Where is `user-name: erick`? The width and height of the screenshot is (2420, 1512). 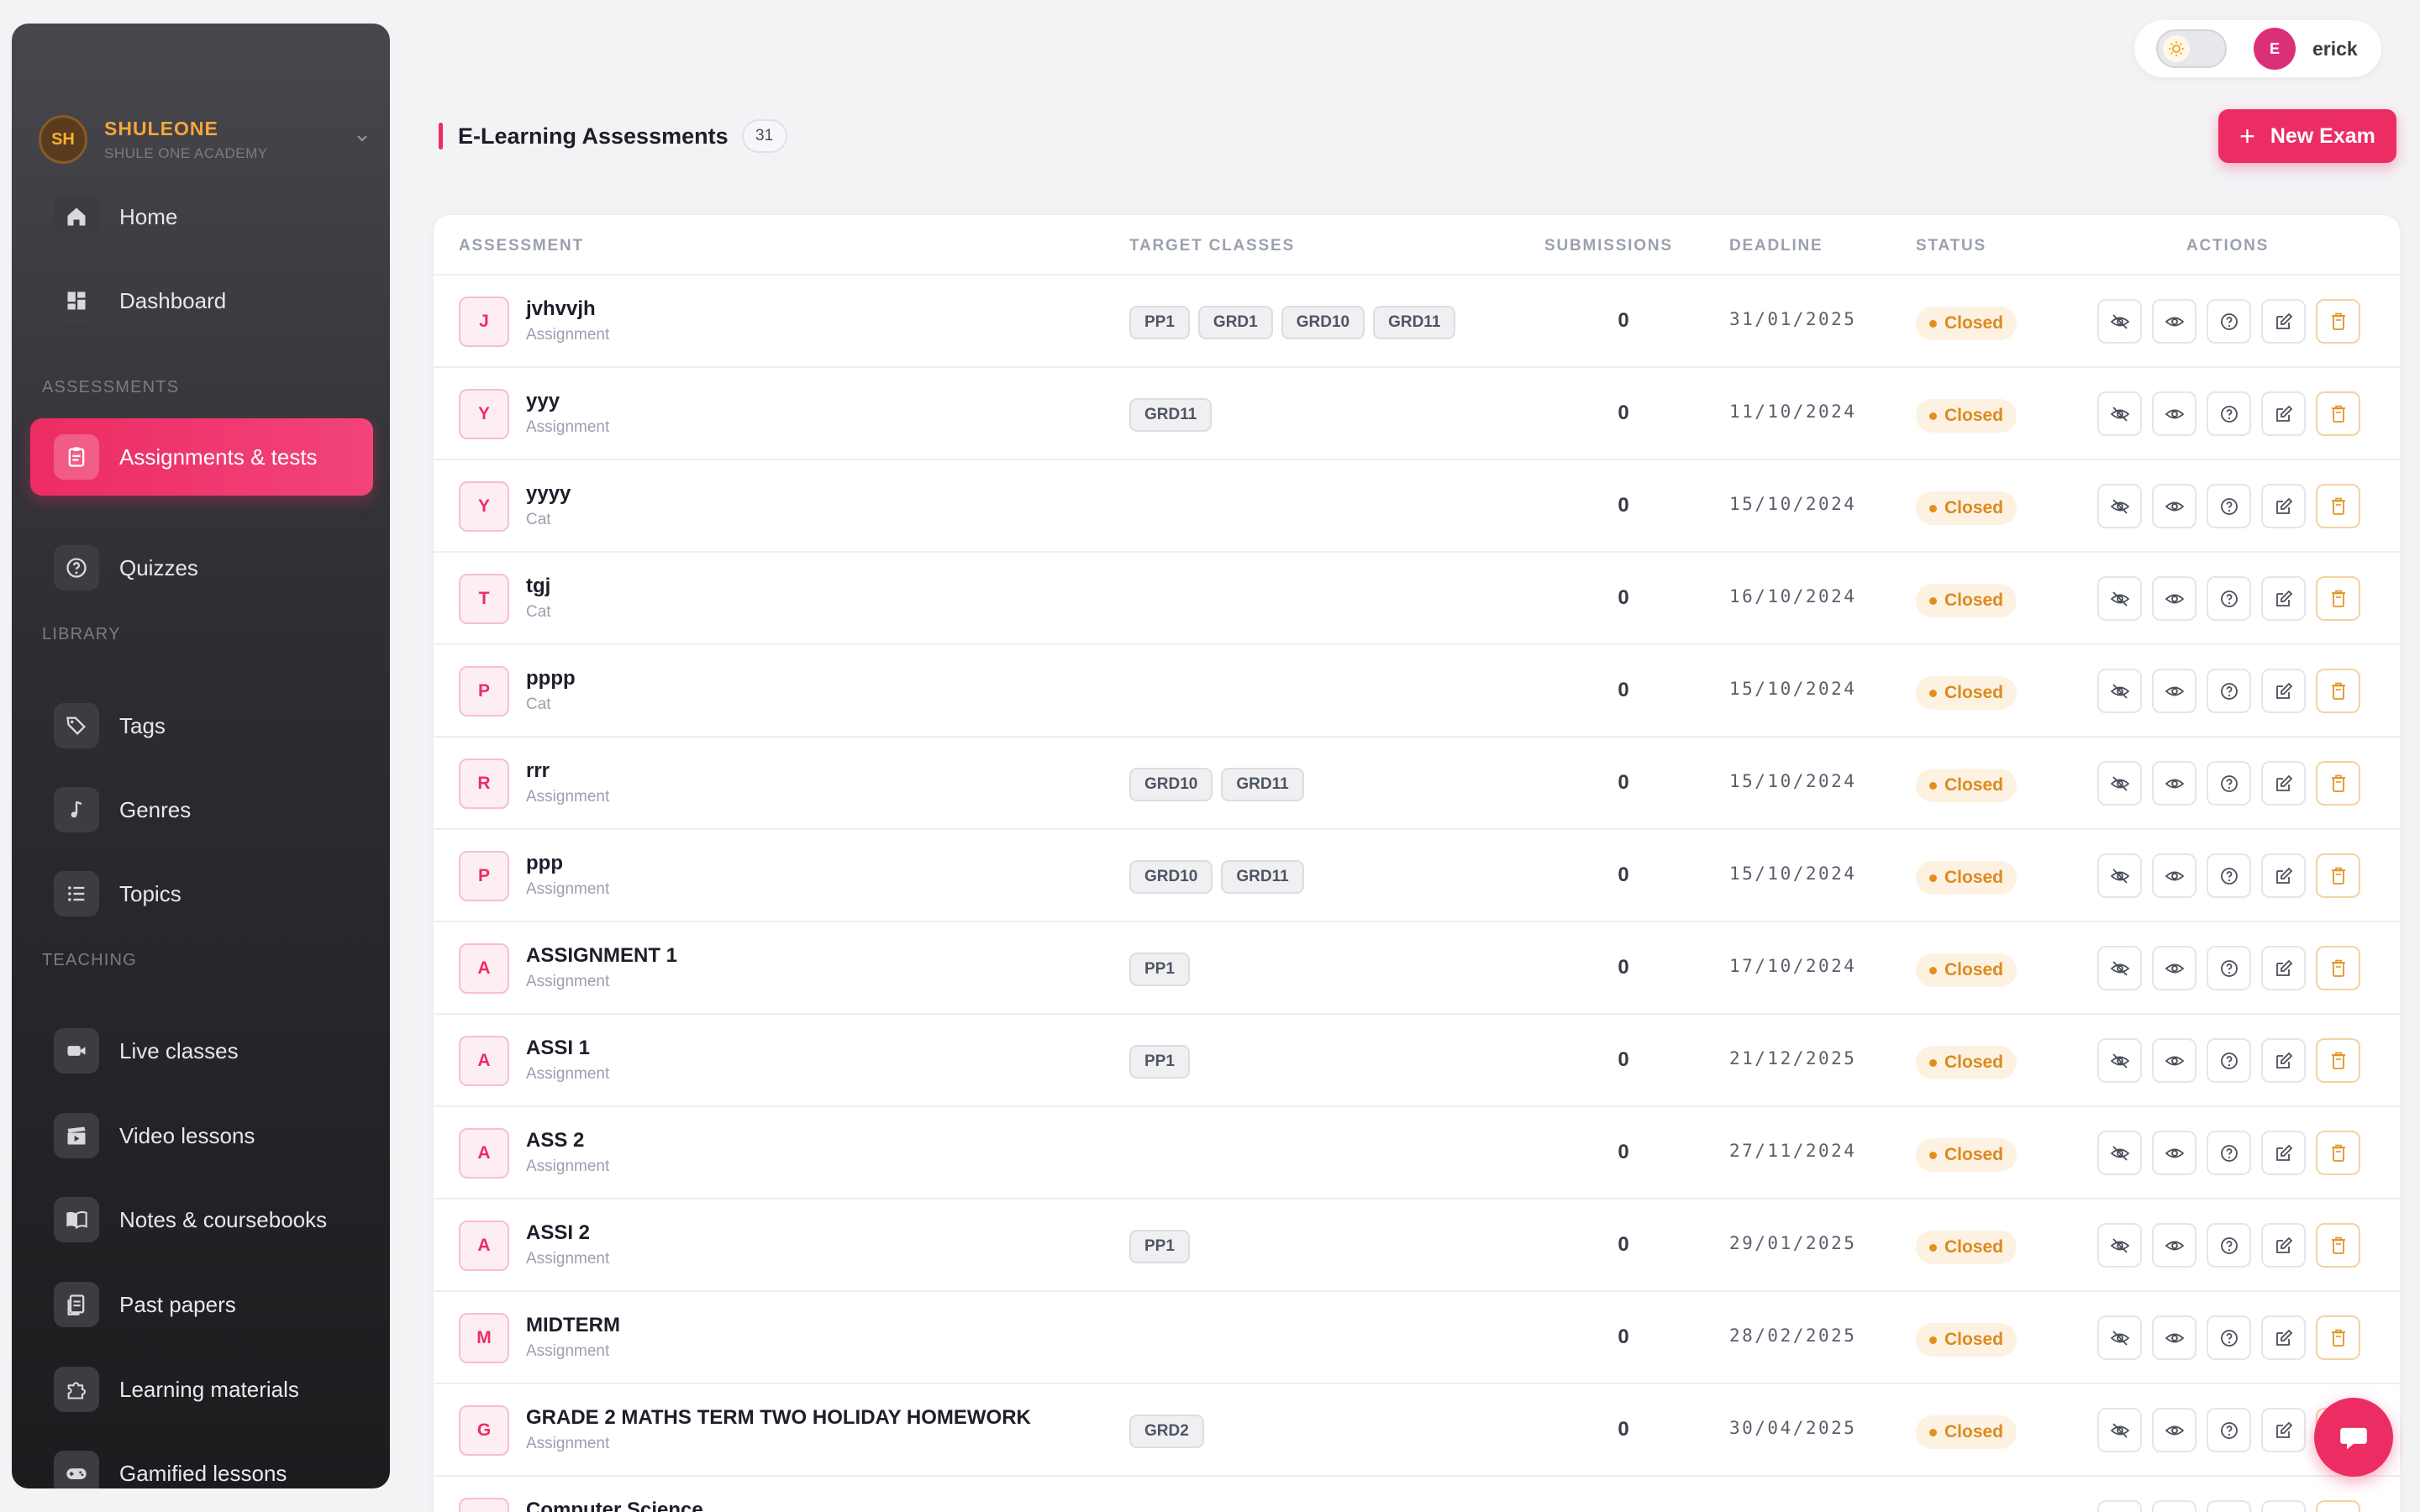 user-name: erick is located at coordinates (2335, 49).